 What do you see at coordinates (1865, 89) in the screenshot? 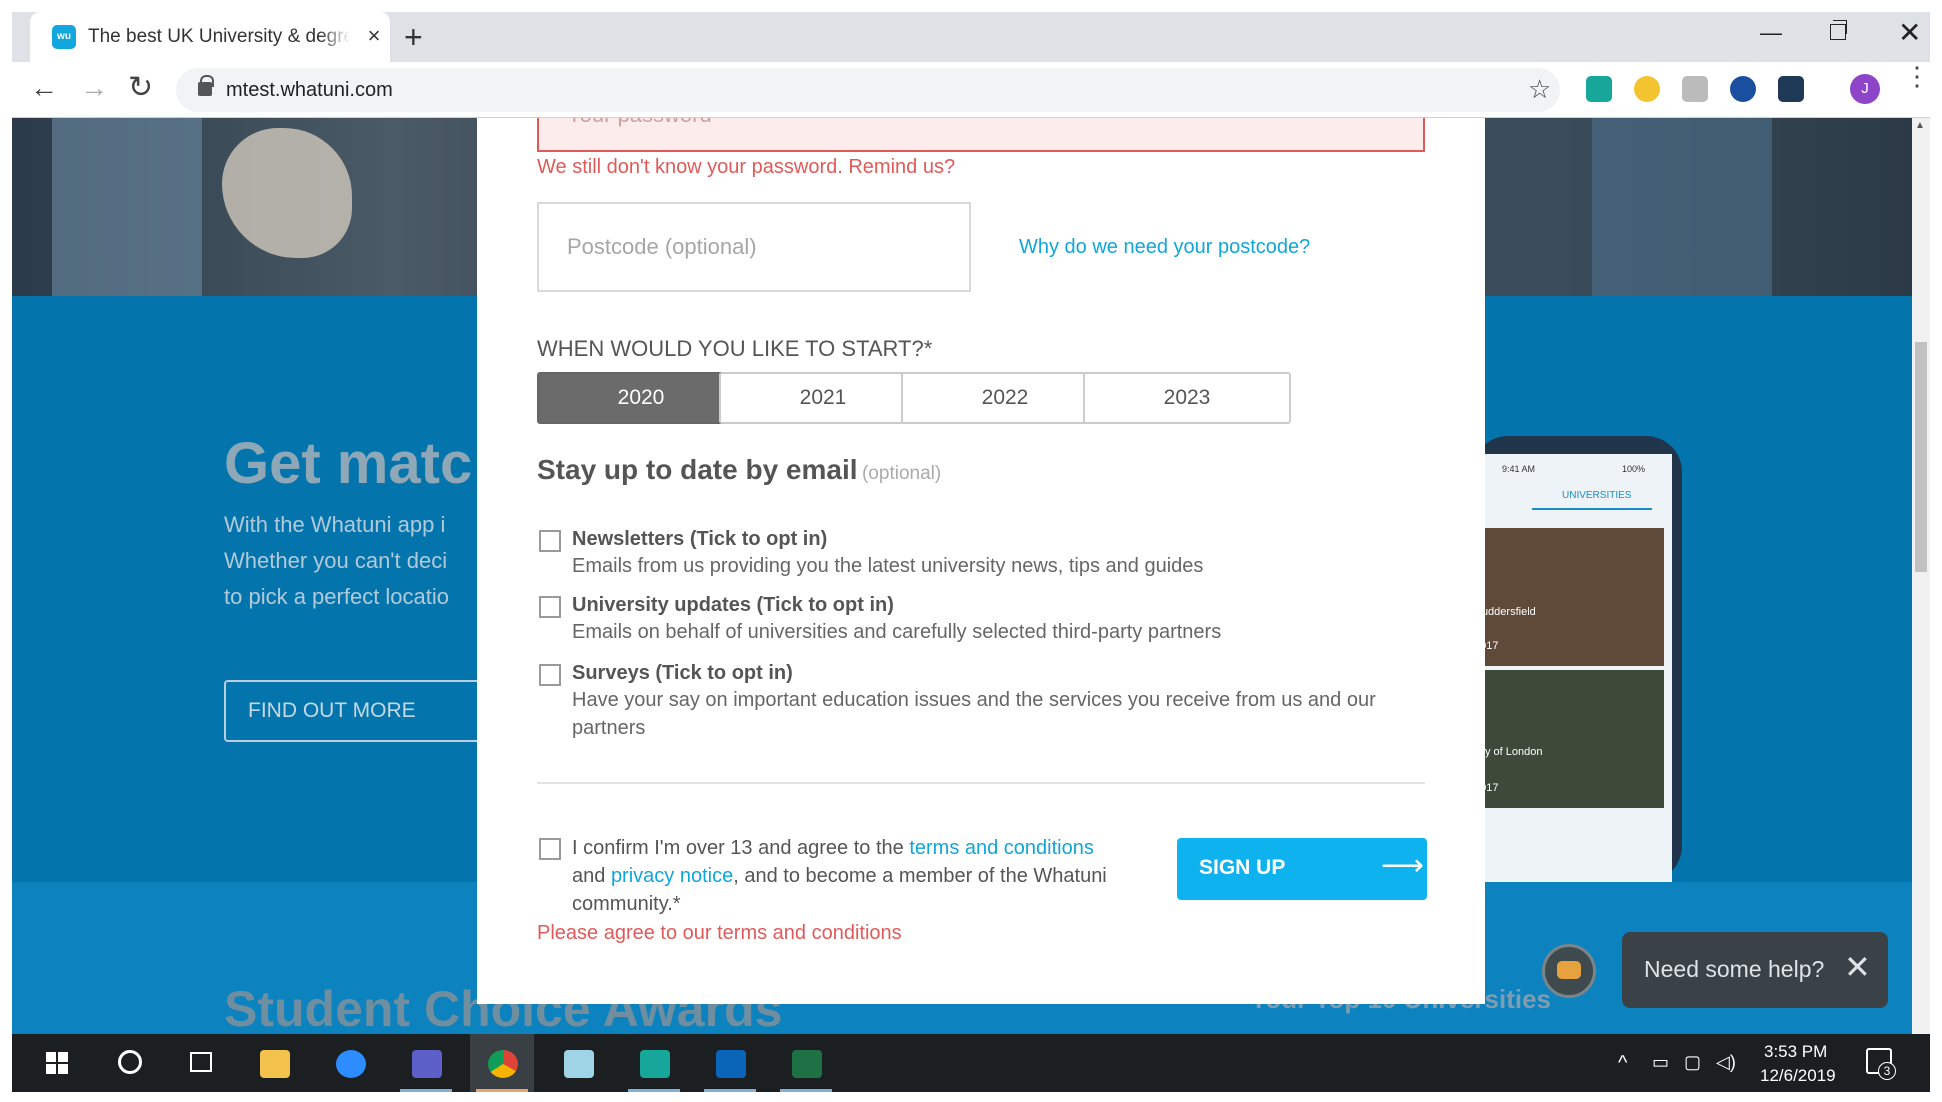
I see `profile-avatar: J` at bounding box center [1865, 89].